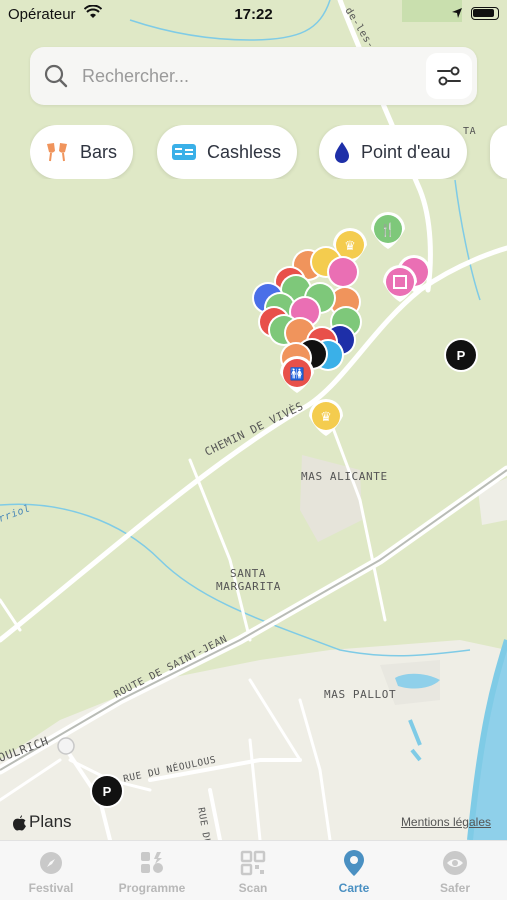  Describe the element at coordinates (360, 694) in the screenshot. I see `label-mas-pallot: MAS PALLOT` at that location.